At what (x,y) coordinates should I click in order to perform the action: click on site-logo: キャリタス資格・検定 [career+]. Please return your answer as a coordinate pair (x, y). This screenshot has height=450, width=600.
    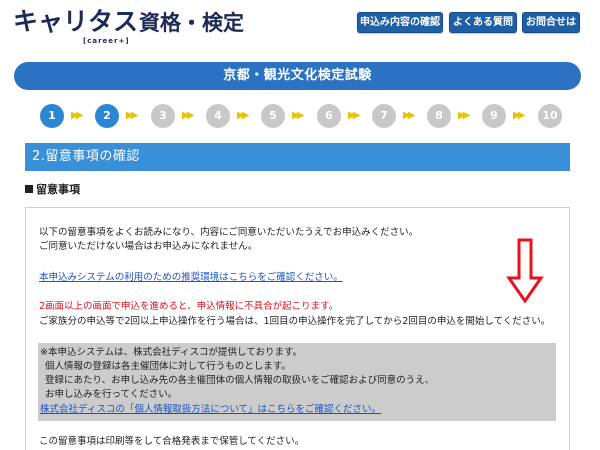
    Looking at the image, I should click on (128, 28).